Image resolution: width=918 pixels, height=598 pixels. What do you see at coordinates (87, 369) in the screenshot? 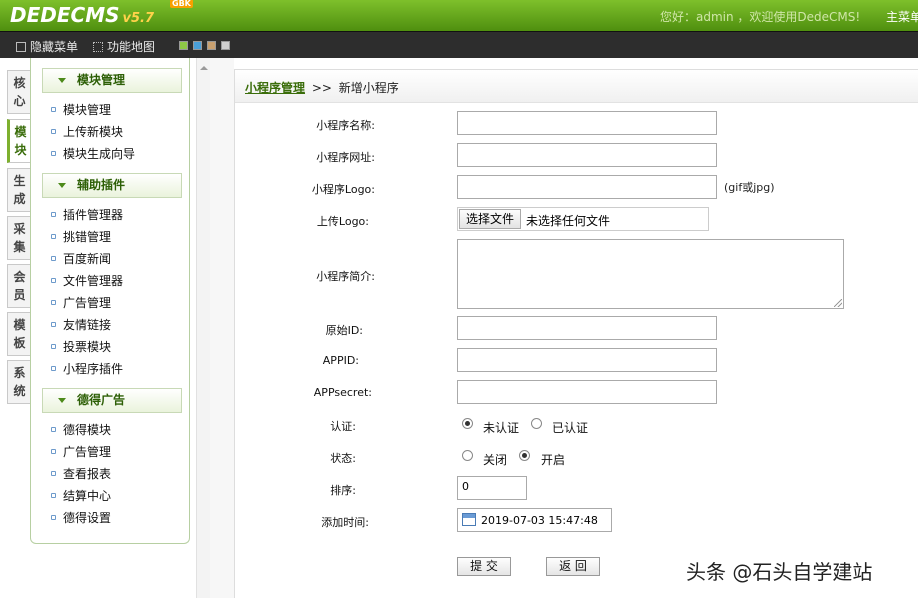
I see `menu-item: 小程序插件` at bounding box center [87, 369].